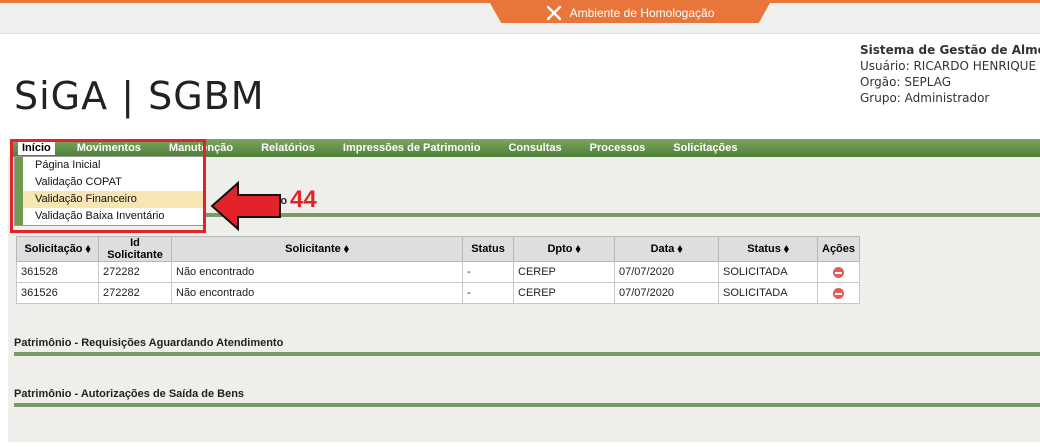  Describe the element at coordinates (317, 249) in the screenshot. I see `col-solicitante: Solicitante ⬧` at that location.